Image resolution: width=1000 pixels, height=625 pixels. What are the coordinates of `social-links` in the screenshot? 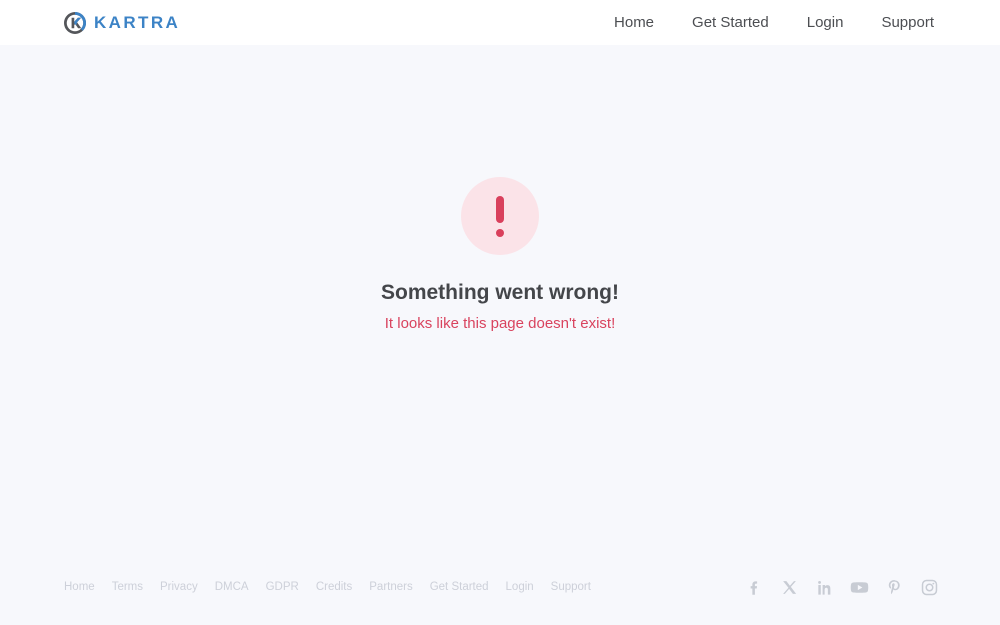 It's located at (842, 587).